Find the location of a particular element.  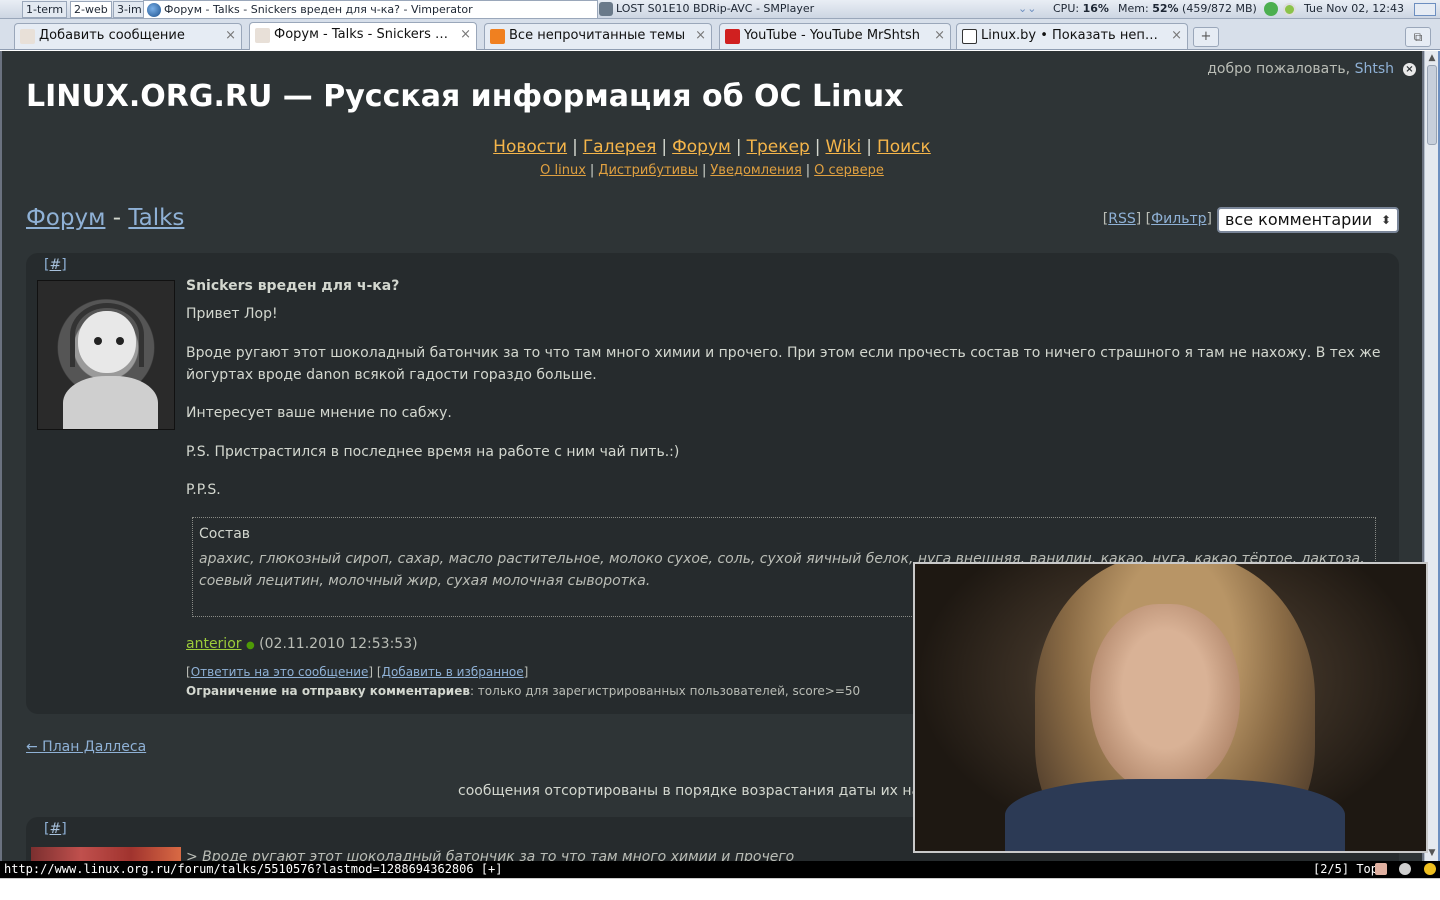

prev-topic: ← План Даллеса is located at coordinates (86, 747).